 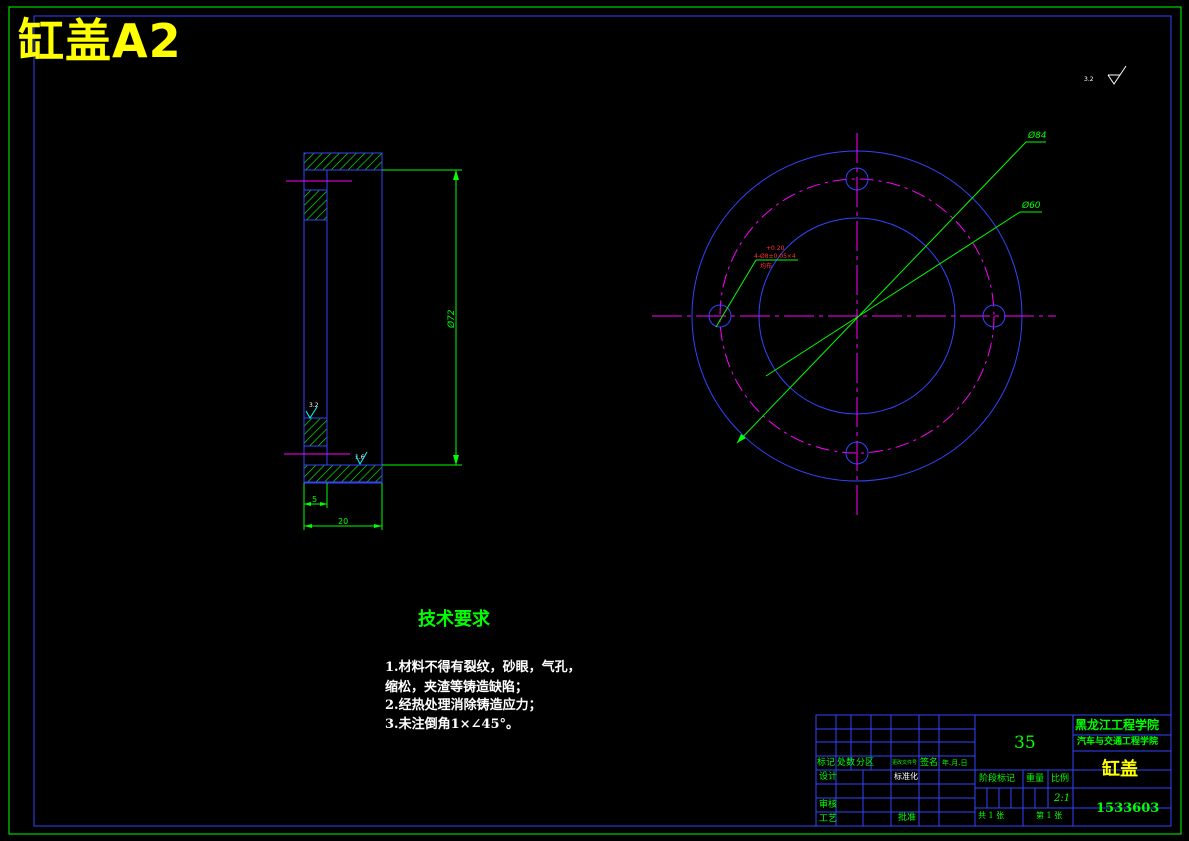 What do you see at coordinates (955, 763) in the screenshot?
I see `header-label-date: 年.月.日` at bounding box center [955, 763].